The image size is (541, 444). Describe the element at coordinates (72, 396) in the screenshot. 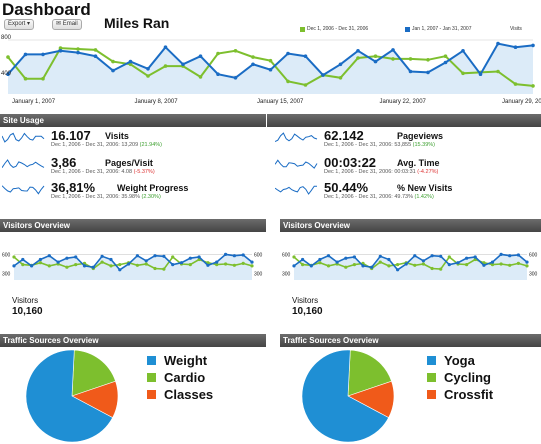

I see `traffic-pie-left` at that location.